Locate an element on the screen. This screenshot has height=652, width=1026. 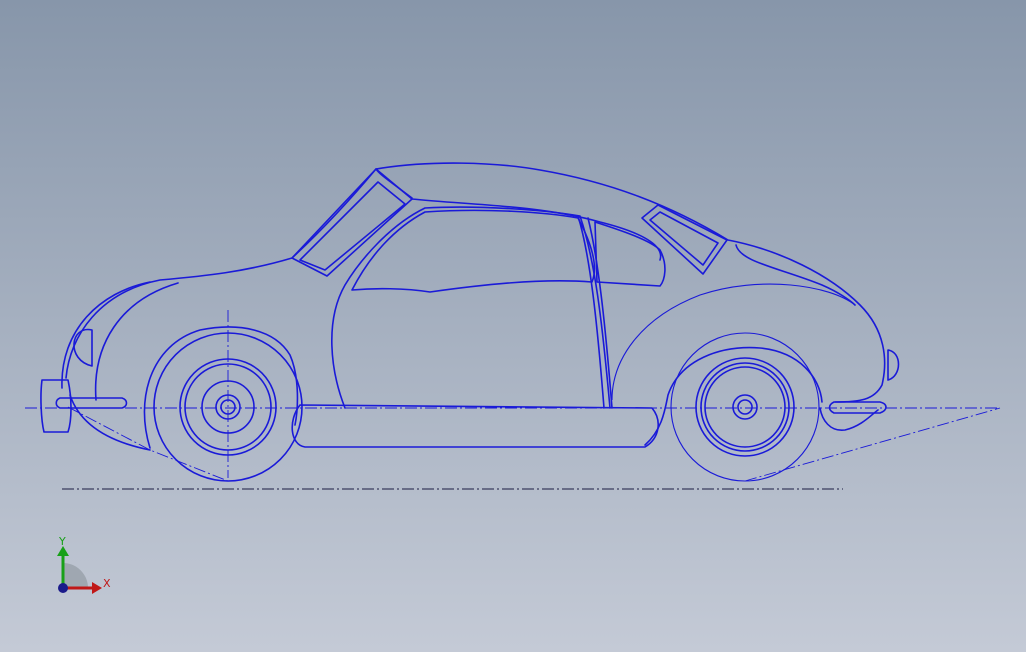
rear-wheel is located at coordinates (745, 407).